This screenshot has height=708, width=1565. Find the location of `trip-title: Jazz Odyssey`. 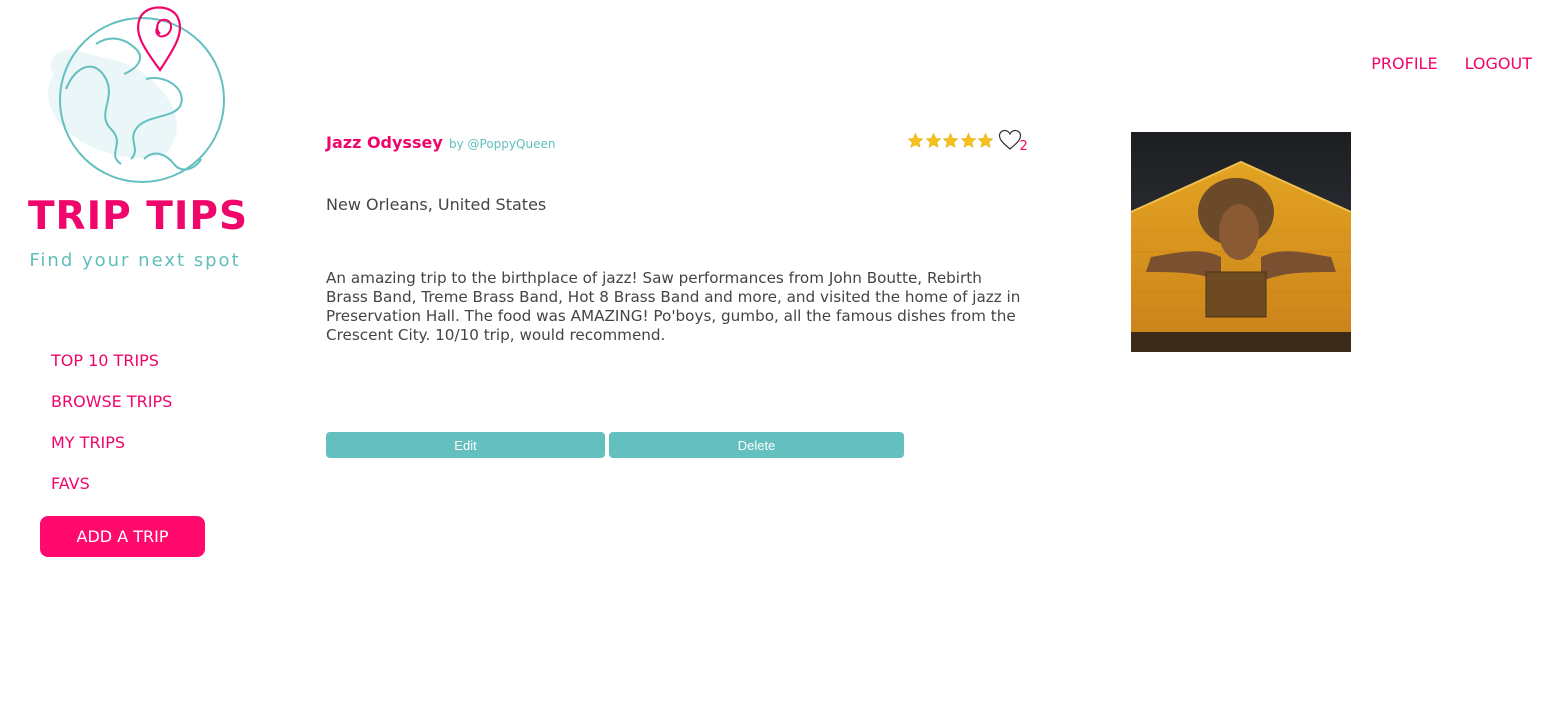

trip-title: Jazz Odyssey is located at coordinates (384, 142).